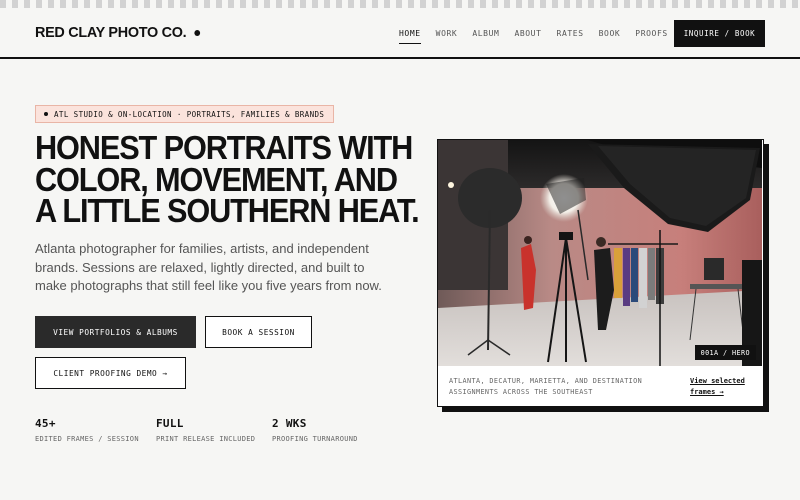 The image size is (800, 500). Describe the element at coordinates (205, 430) in the screenshot. I see `stat-print-release: FULL PRINT RELEASE INCLUDED` at that location.